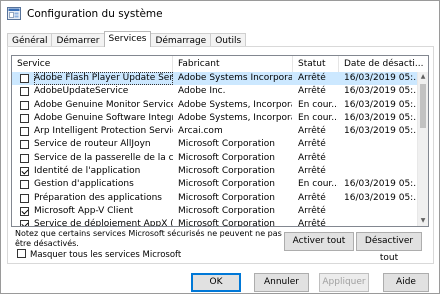 This screenshot has width=440, height=294. What do you see at coordinates (95, 14) in the screenshot?
I see `window-title: Configuration du système` at bounding box center [95, 14].